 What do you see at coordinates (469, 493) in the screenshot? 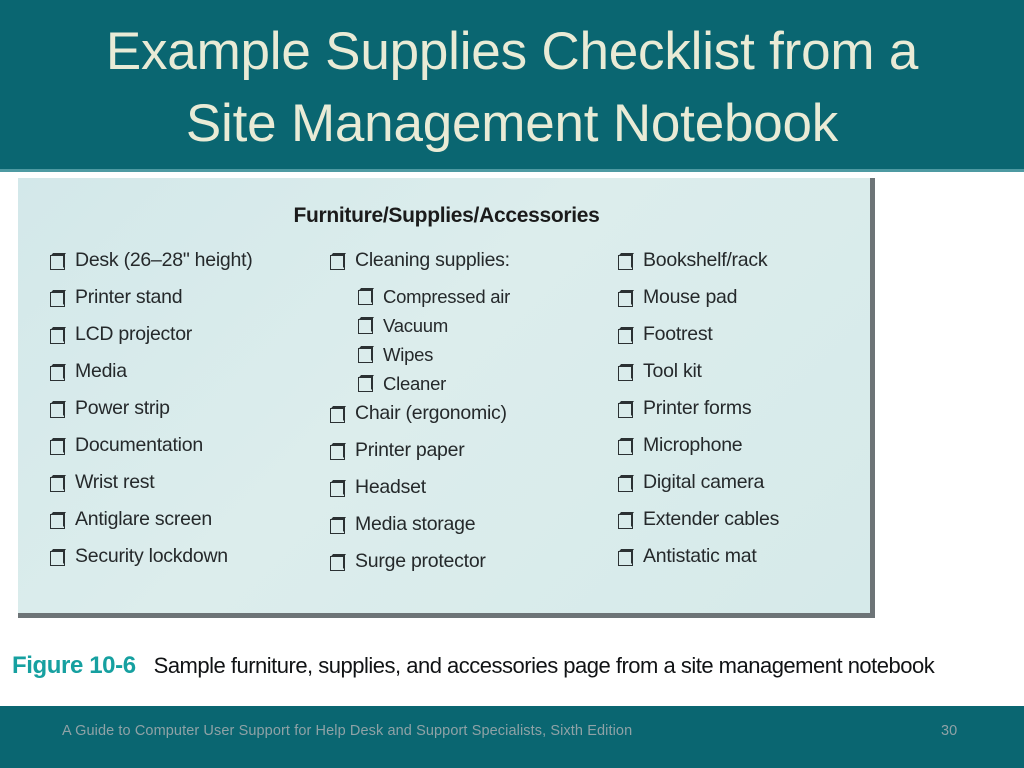
I see `checklist-item: Headset` at bounding box center [469, 493].